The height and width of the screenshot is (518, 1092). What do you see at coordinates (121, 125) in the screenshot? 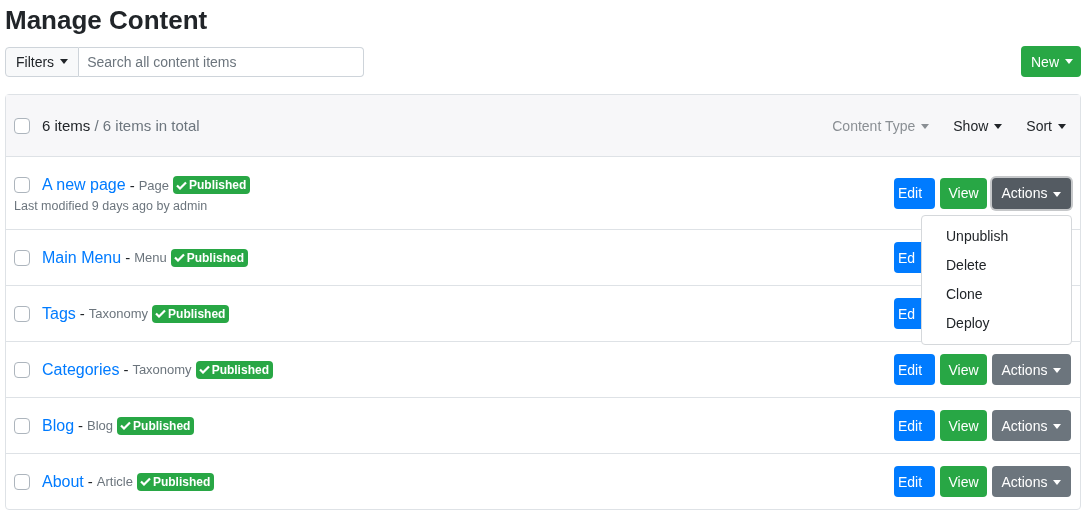
I see `item-count: 6 items / 6 items in total` at bounding box center [121, 125].